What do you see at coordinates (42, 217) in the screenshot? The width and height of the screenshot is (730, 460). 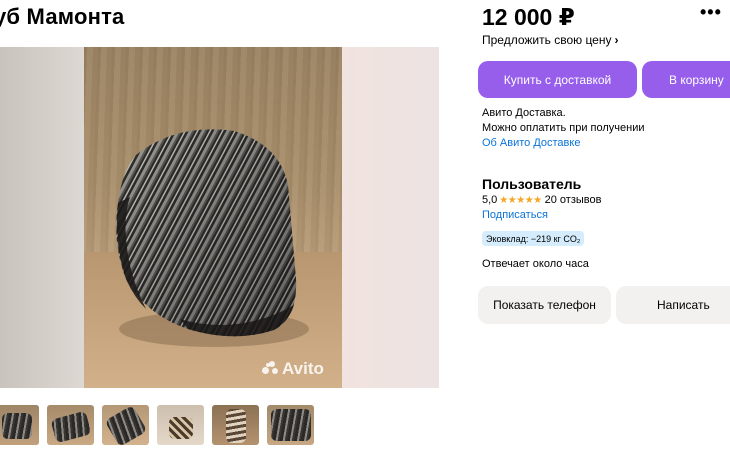 I see `gallery-blur-left` at bounding box center [42, 217].